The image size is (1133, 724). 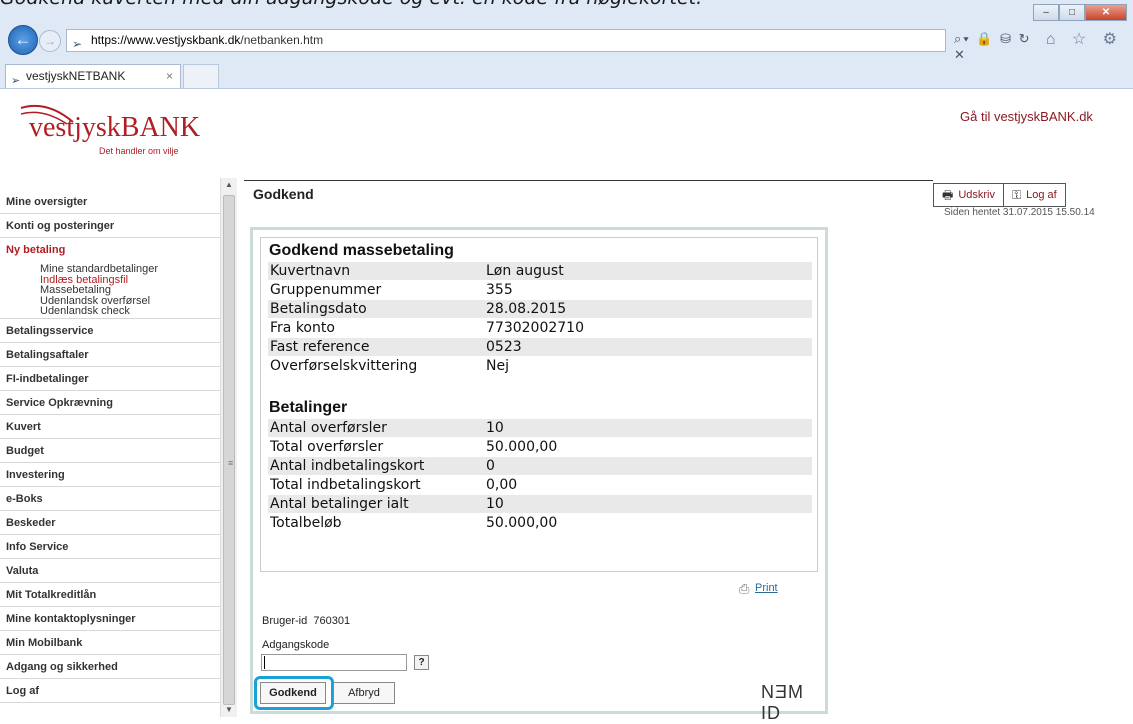 What do you see at coordinates (282, 40) in the screenshot?
I see `url-path: /netbanken.htm` at bounding box center [282, 40].